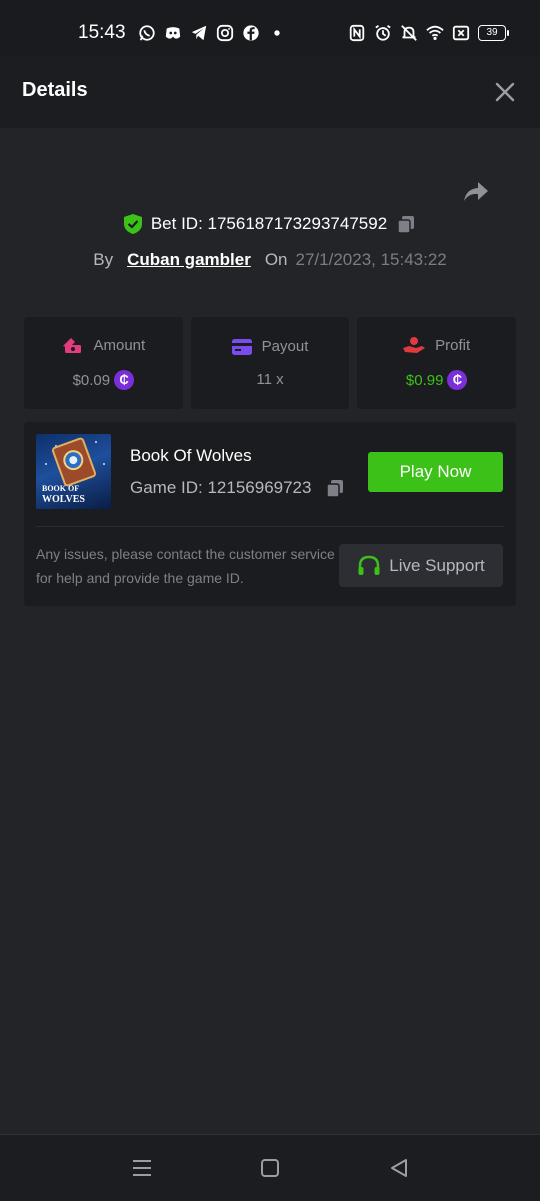  What do you see at coordinates (221, 487) in the screenshot?
I see `game-id-text: Game ID: 12156969723` at bounding box center [221, 487].